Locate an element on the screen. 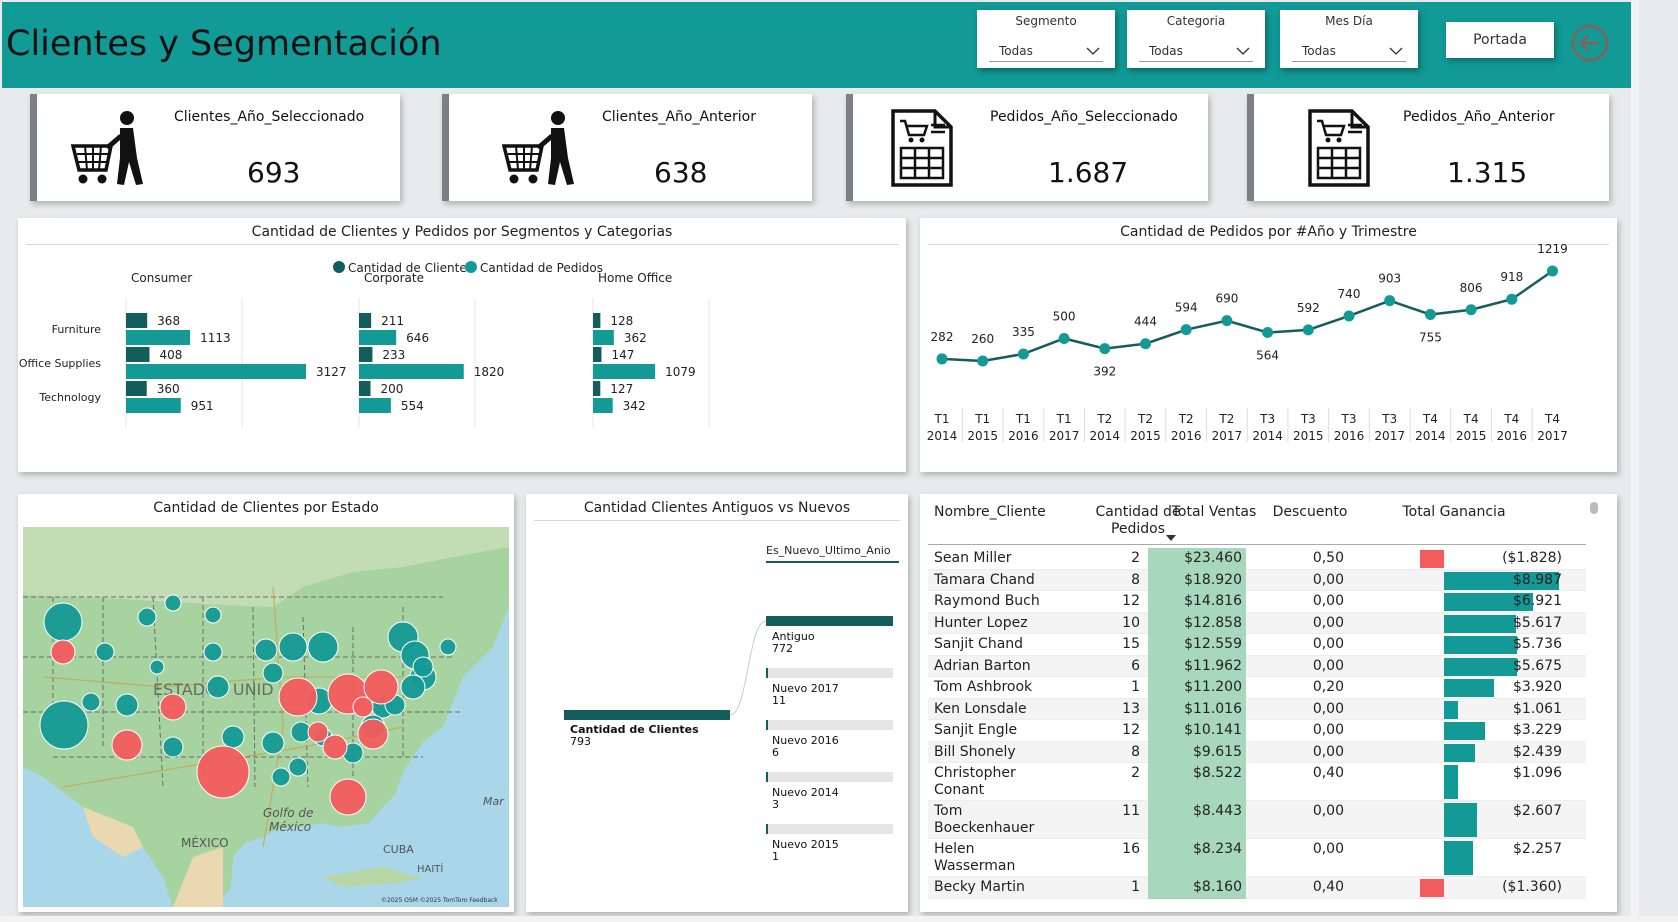 The image size is (1678, 922). table-row: Hunter Lopez 10 $12.858 0,00 $5.617 is located at coordinates (1257, 623).